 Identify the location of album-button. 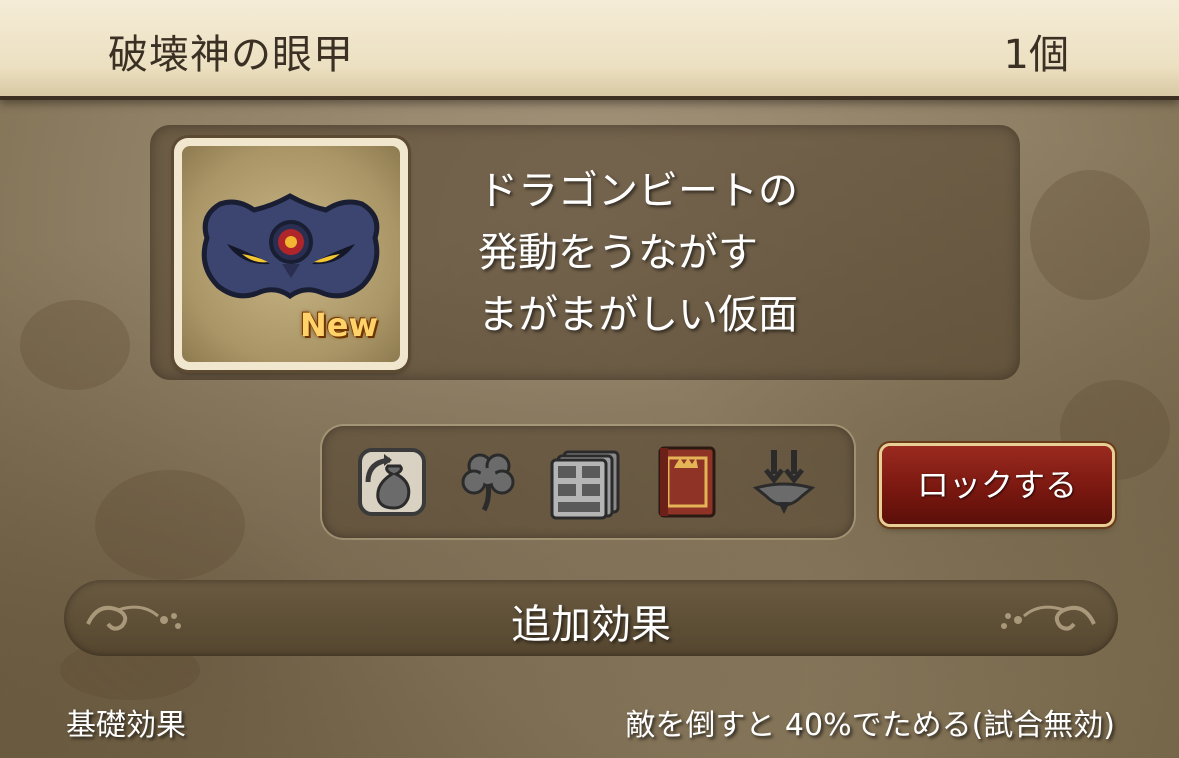
(686, 482).